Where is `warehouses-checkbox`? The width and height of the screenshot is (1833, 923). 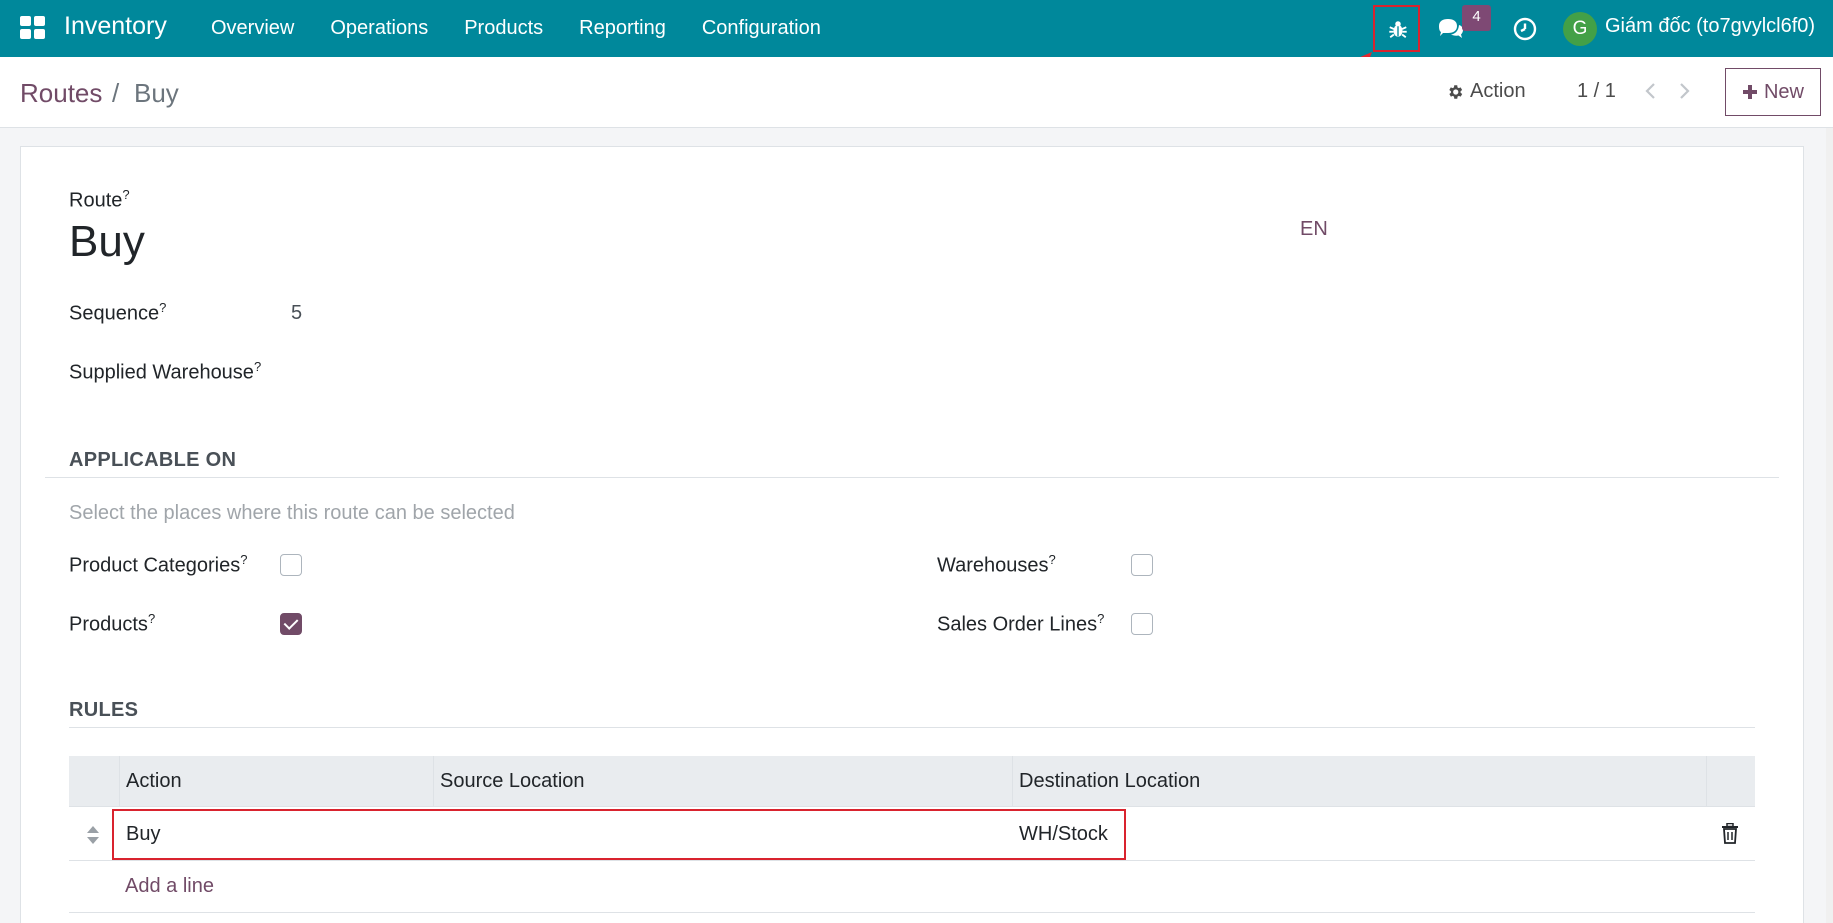
warehouses-checkbox is located at coordinates (1142, 565).